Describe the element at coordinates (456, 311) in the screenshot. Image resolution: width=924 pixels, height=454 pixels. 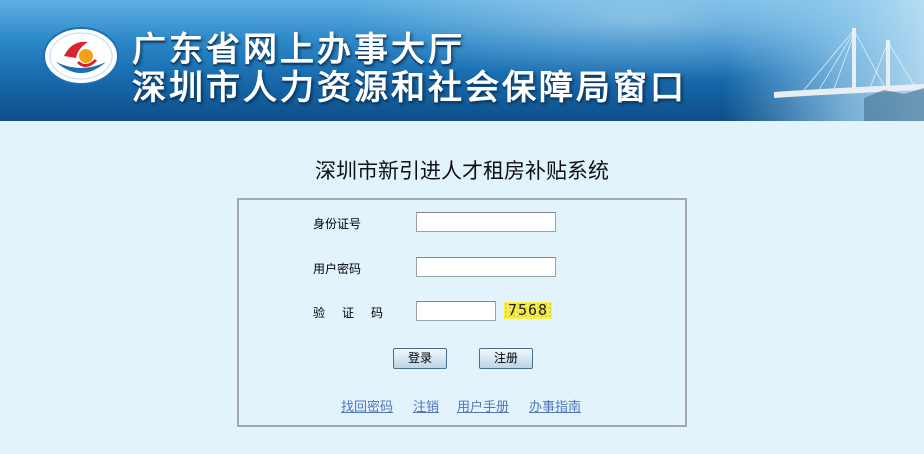
I see `captcha-input` at that location.